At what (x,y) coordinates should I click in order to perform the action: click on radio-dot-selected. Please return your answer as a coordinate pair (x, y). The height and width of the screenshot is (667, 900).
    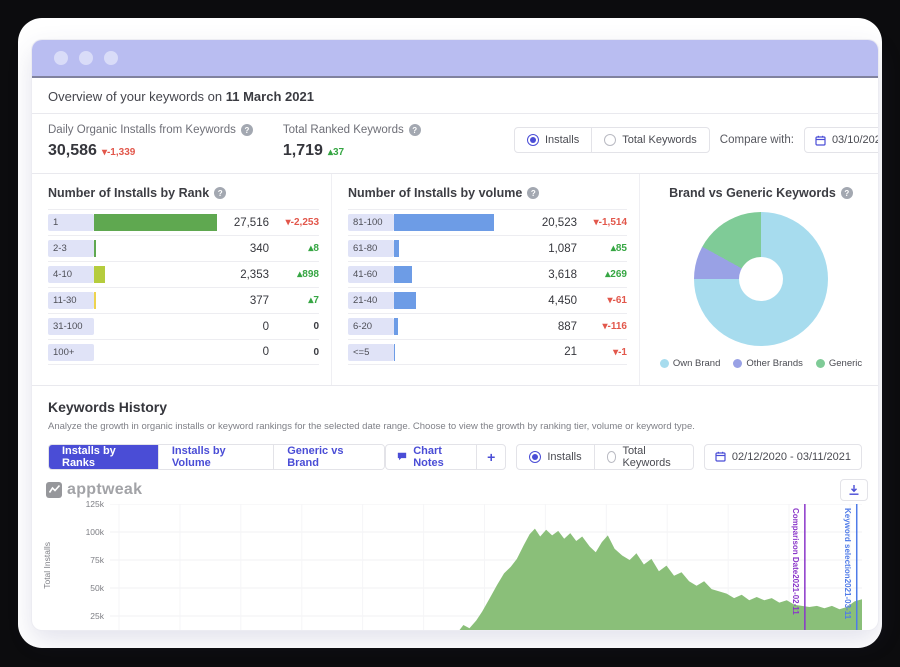
    Looking at the image, I should click on (535, 456).